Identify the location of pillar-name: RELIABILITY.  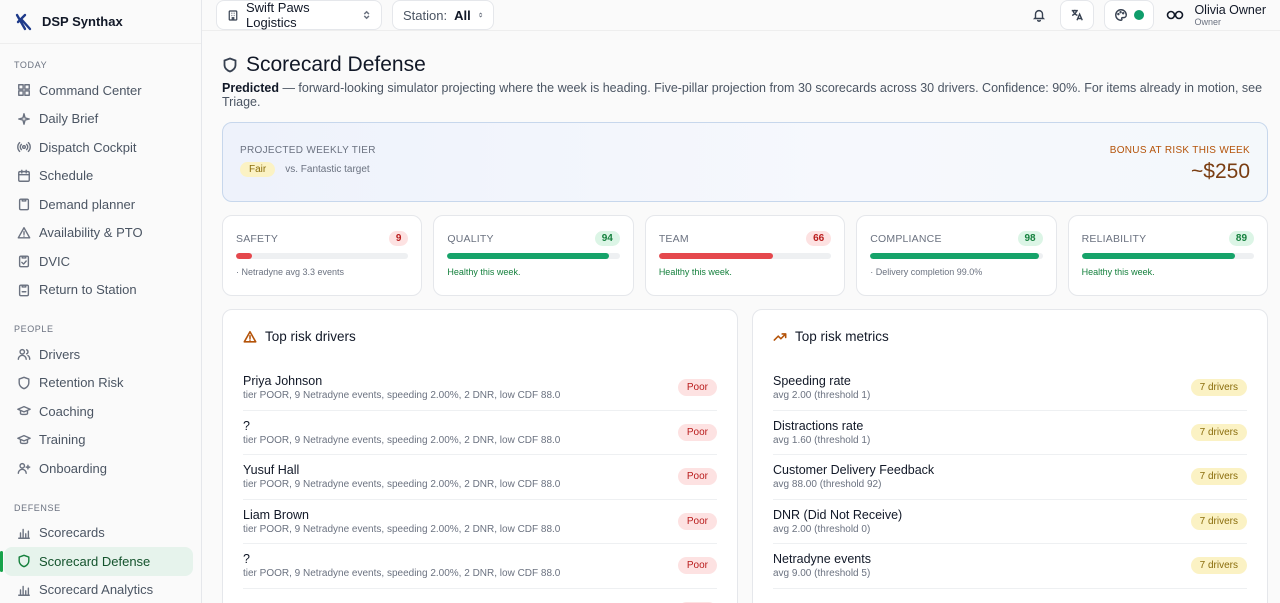
(1114, 238).